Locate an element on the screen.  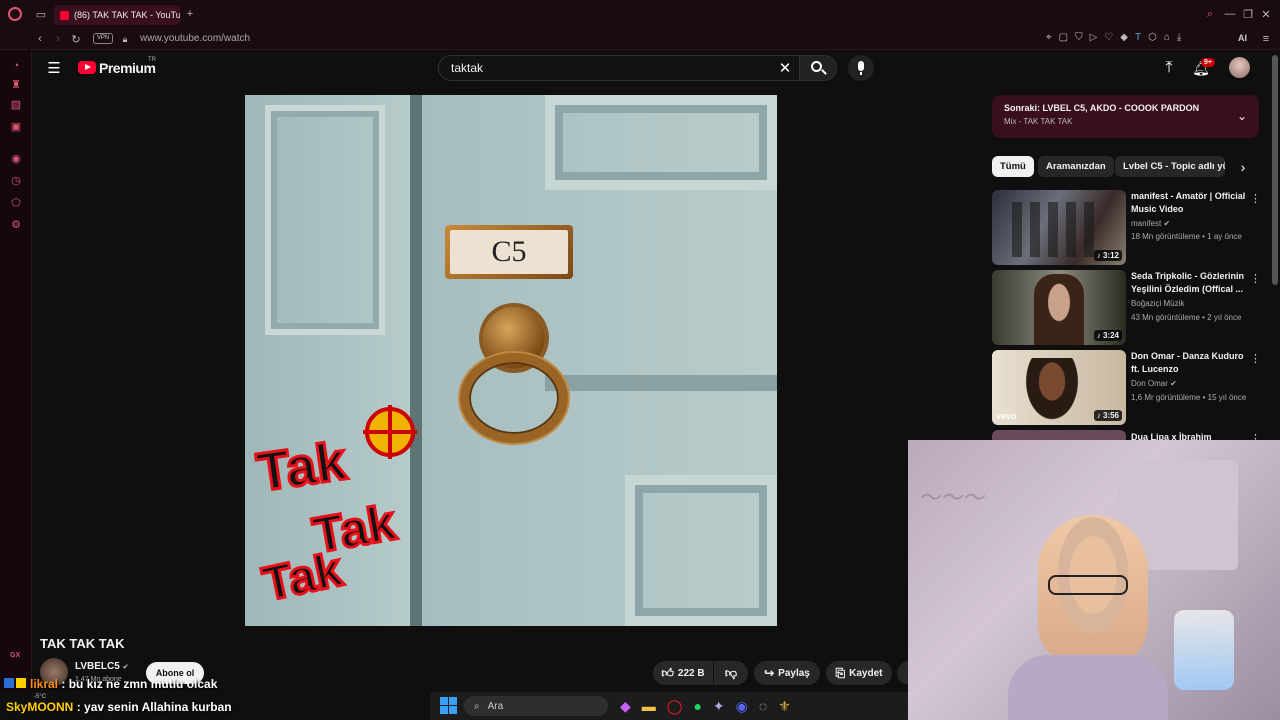
rec-thumbnail-1: ♪ 3:12 is located at coordinates (1059, 227).